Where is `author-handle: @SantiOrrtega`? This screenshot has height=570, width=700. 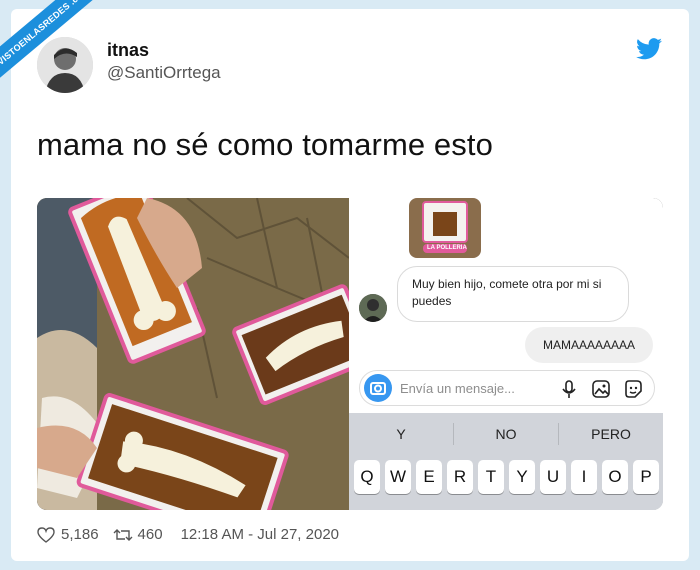 author-handle: @SantiOrrtega is located at coordinates (164, 73).